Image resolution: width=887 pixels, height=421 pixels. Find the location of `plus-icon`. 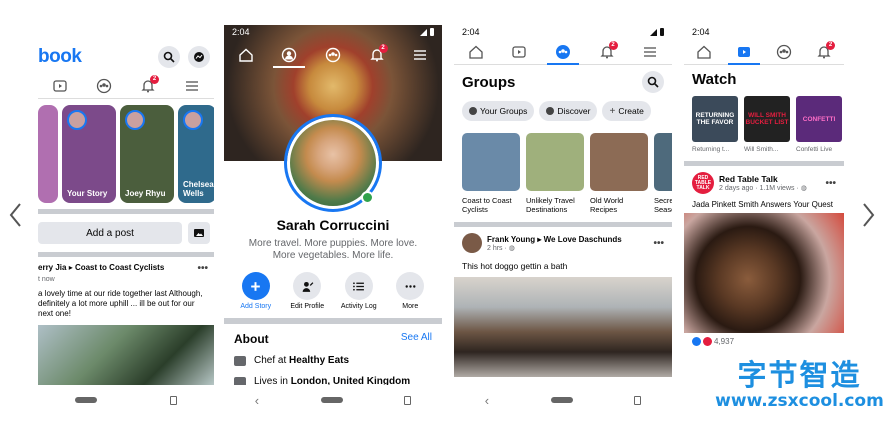

plus-icon is located at coordinates (256, 286).